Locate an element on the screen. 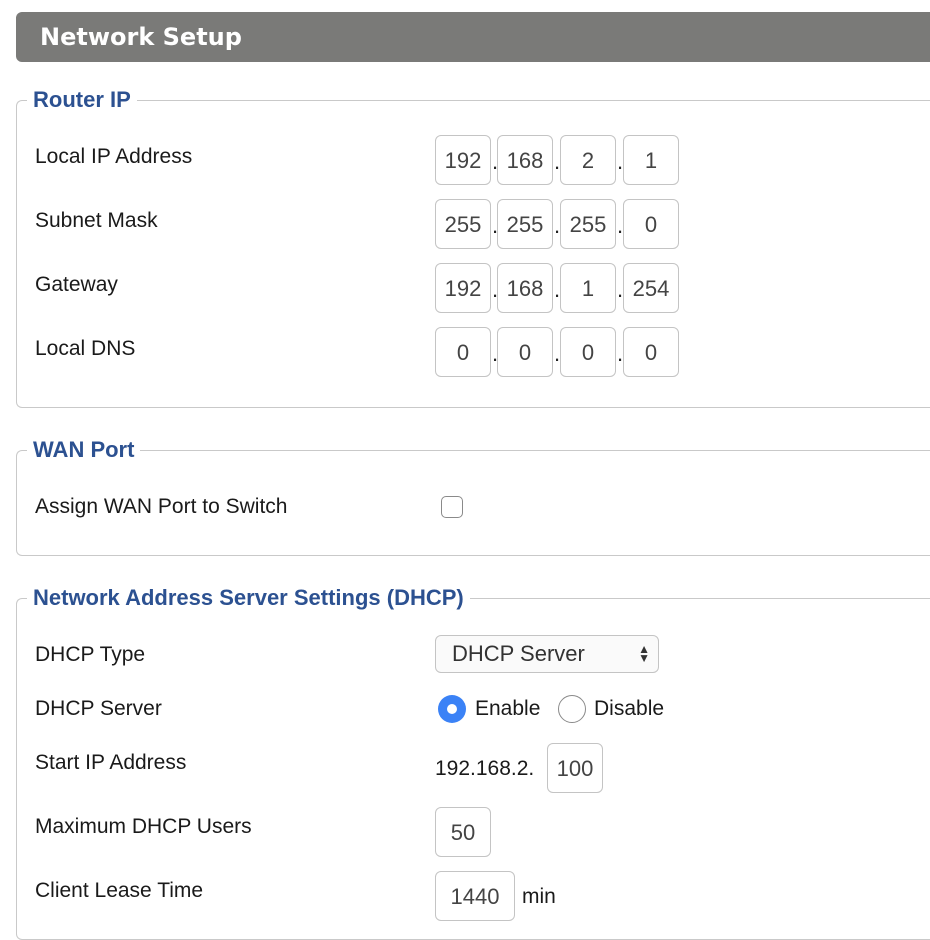 This screenshot has height=940, width=930. local-dns-octet-2-input: 0 is located at coordinates (525, 352).